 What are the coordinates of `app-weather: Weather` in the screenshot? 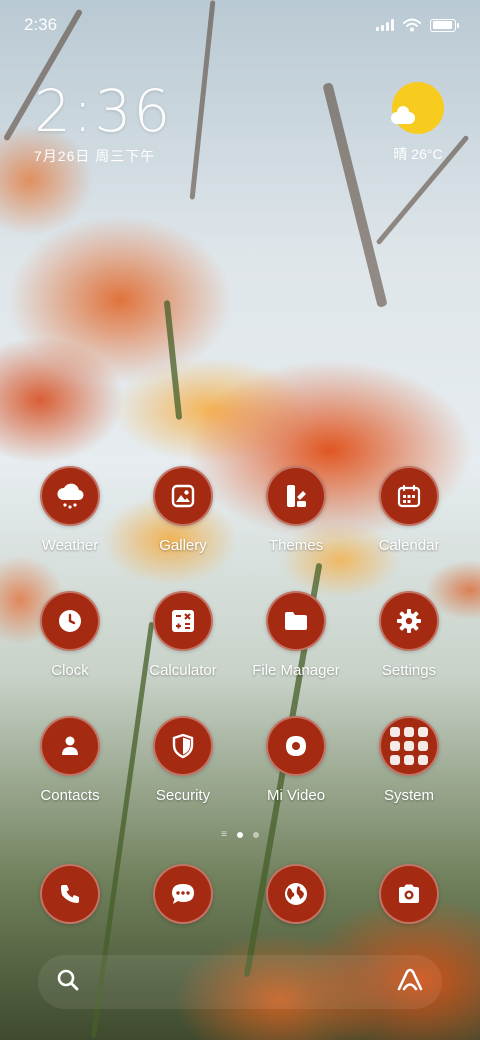 It's located at (70, 510).